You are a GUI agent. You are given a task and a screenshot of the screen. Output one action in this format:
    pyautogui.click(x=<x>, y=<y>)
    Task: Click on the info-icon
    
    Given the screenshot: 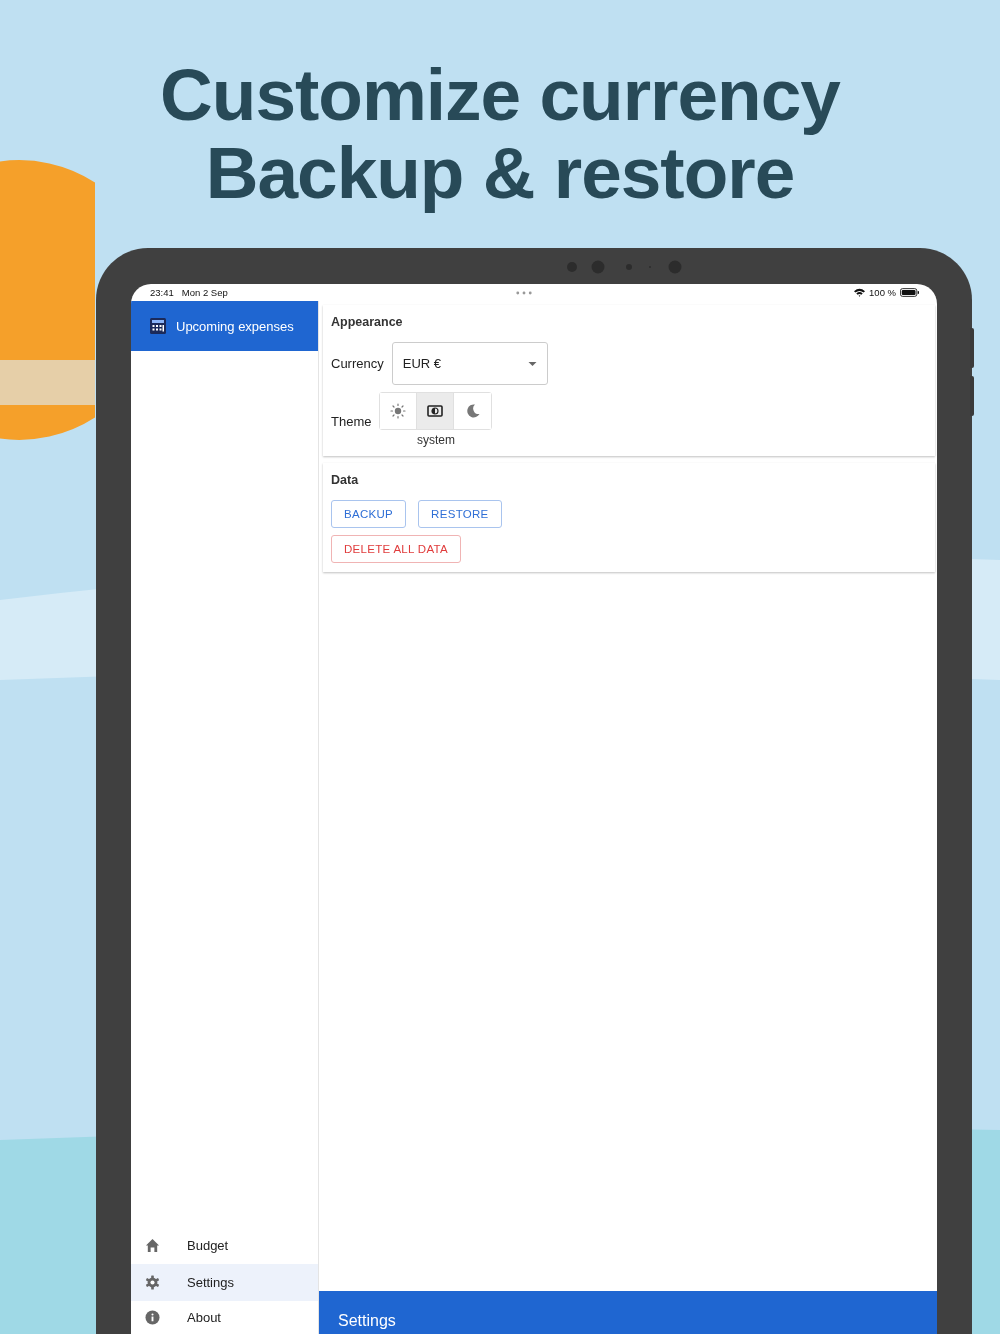 What is the action you would take?
    pyautogui.click(x=152, y=1317)
    